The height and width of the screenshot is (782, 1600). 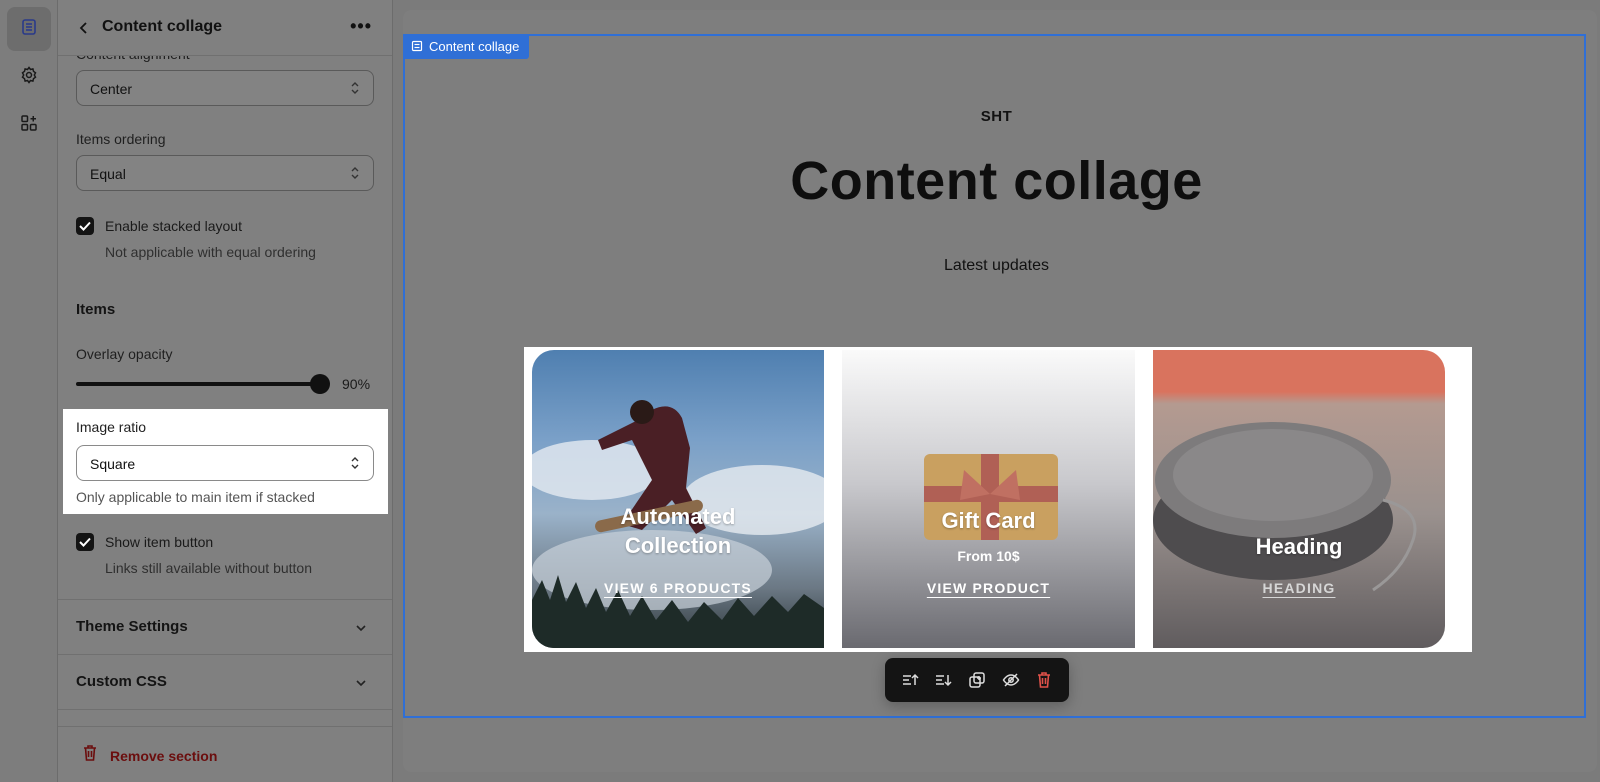 What do you see at coordinates (1044, 680) in the screenshot?
I see `delete-icon` at bounding box center [1044, 680].